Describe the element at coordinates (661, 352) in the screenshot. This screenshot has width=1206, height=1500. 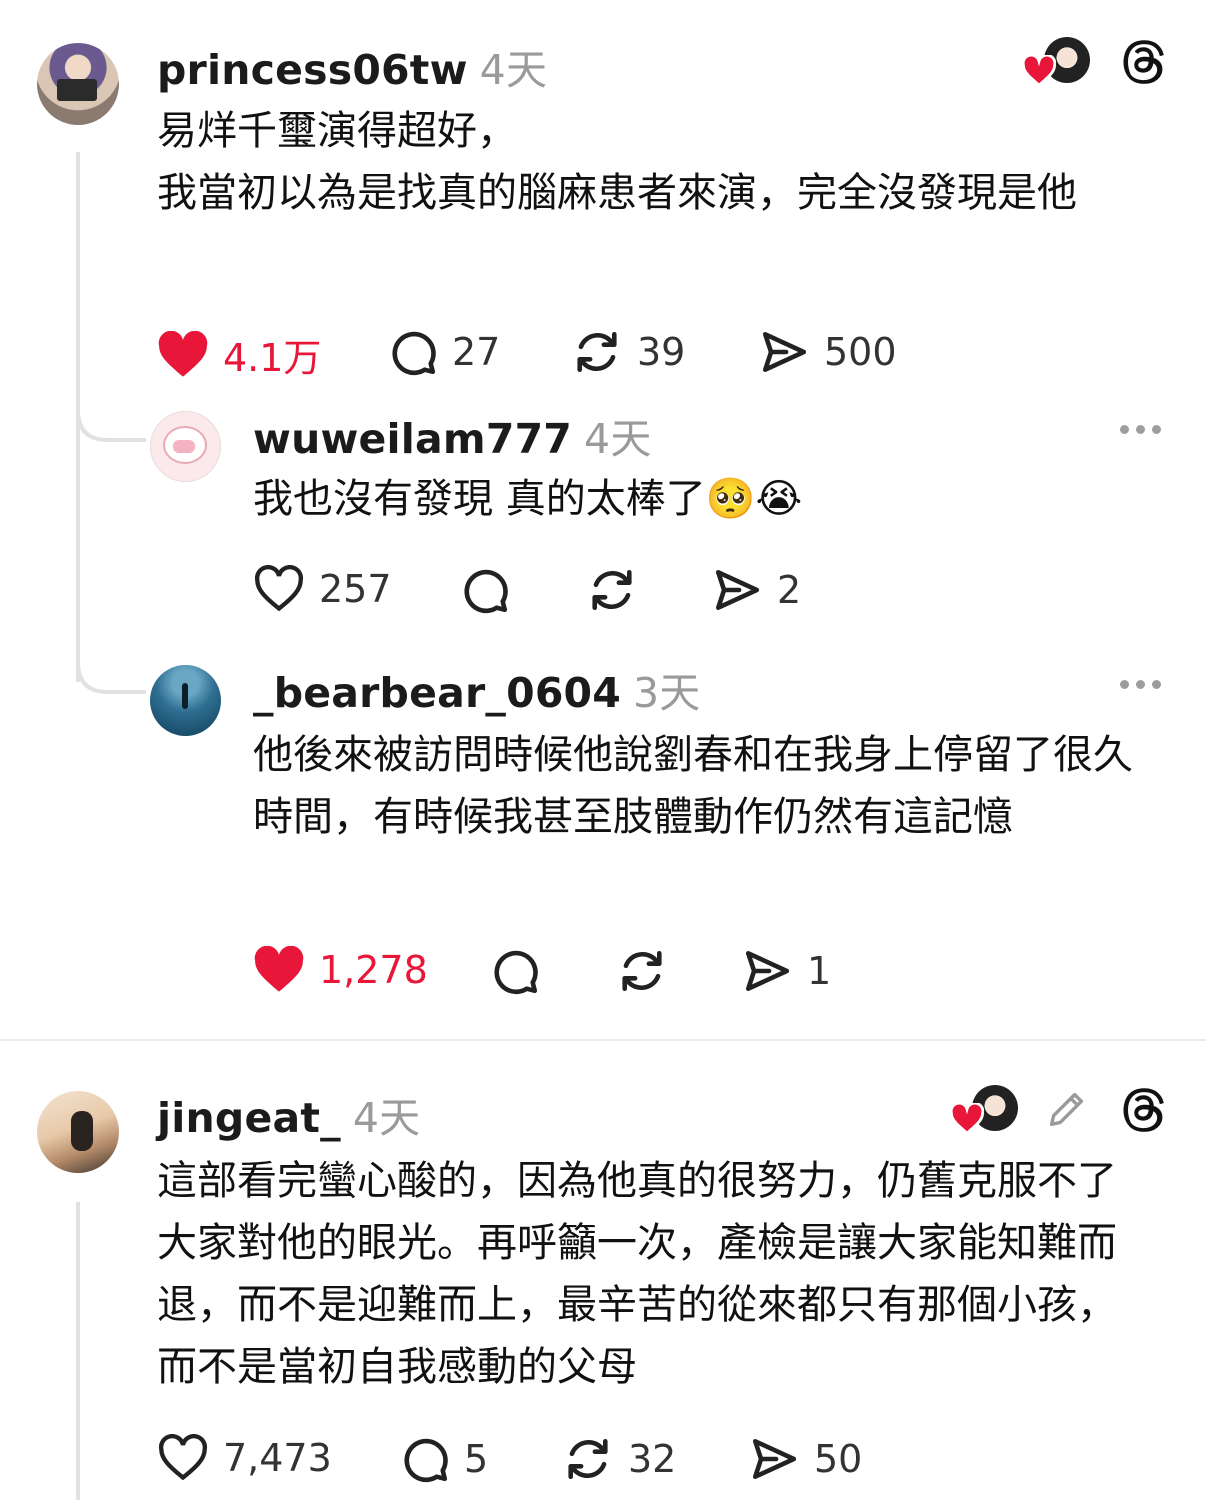
I see `repost-count: 39` at that location.